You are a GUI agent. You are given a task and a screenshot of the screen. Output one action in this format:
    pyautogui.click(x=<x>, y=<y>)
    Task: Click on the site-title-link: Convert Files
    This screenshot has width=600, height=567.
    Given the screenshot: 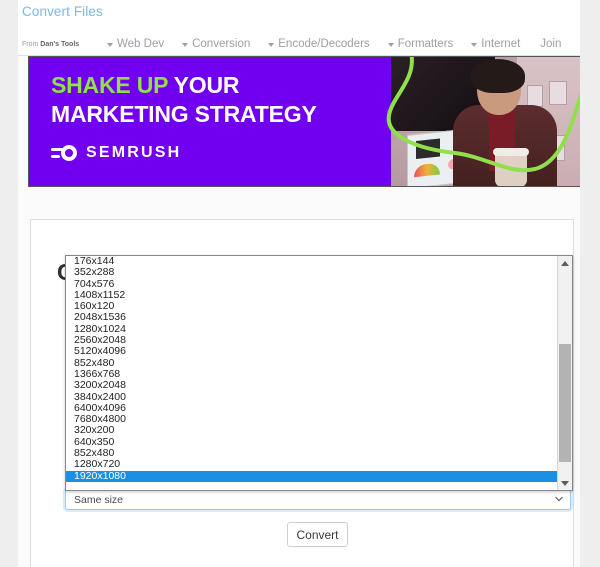 What is the action you would take?
    pyautogui.click(x=62, y=12)
    